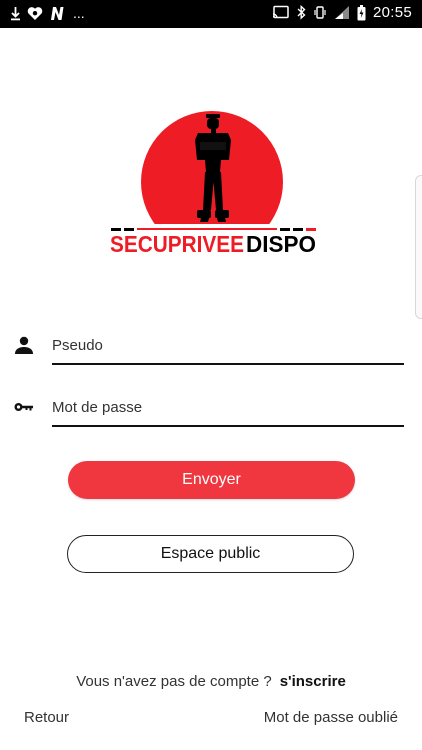  I want to click on password-field, so click(208, 409).